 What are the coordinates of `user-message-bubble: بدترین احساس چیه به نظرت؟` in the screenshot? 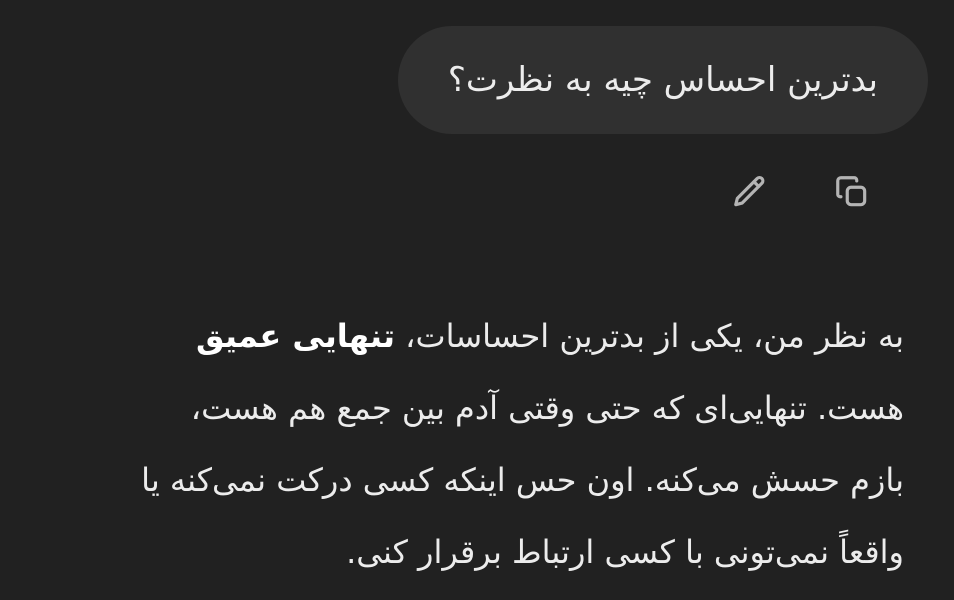 It's located at (662, 80).